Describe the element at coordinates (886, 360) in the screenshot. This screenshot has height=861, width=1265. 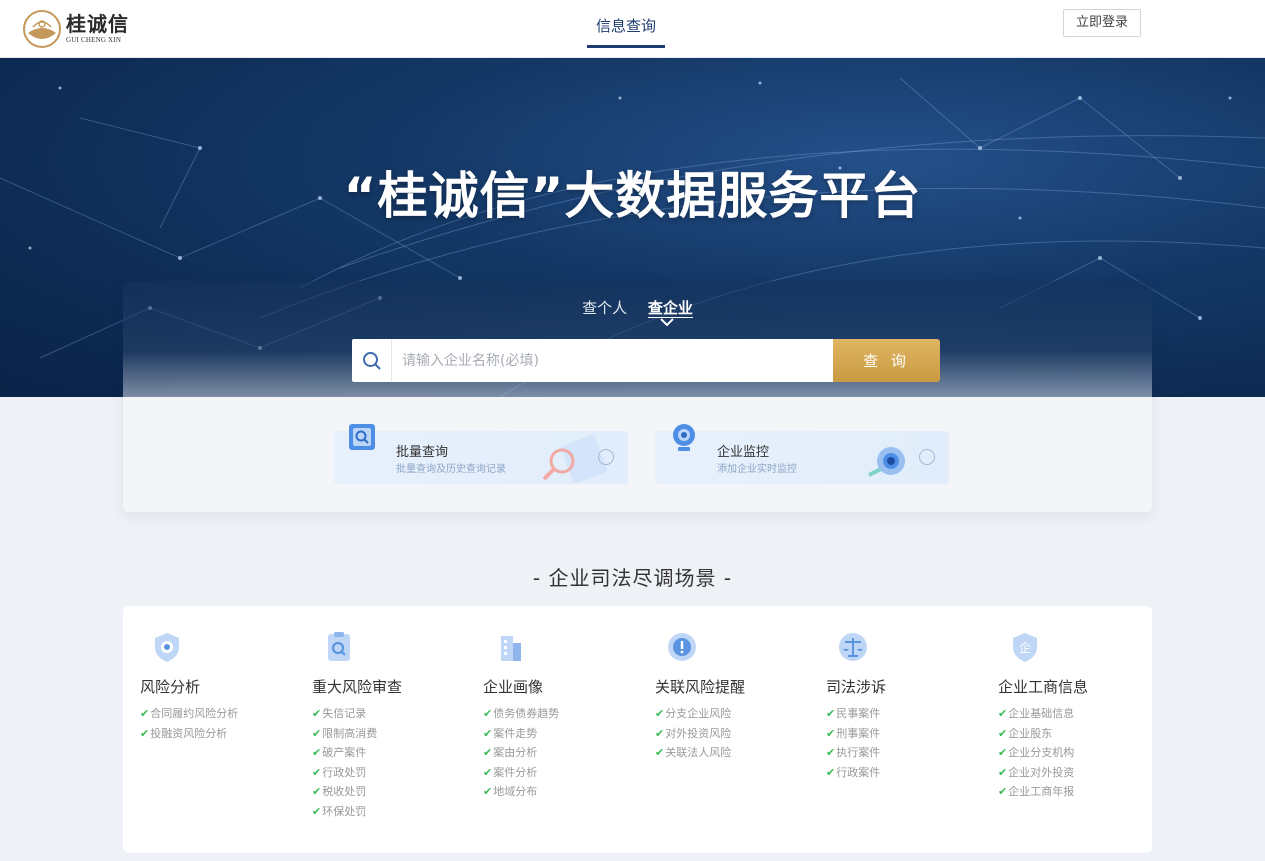
I see `search-button: 查 询` at that location.